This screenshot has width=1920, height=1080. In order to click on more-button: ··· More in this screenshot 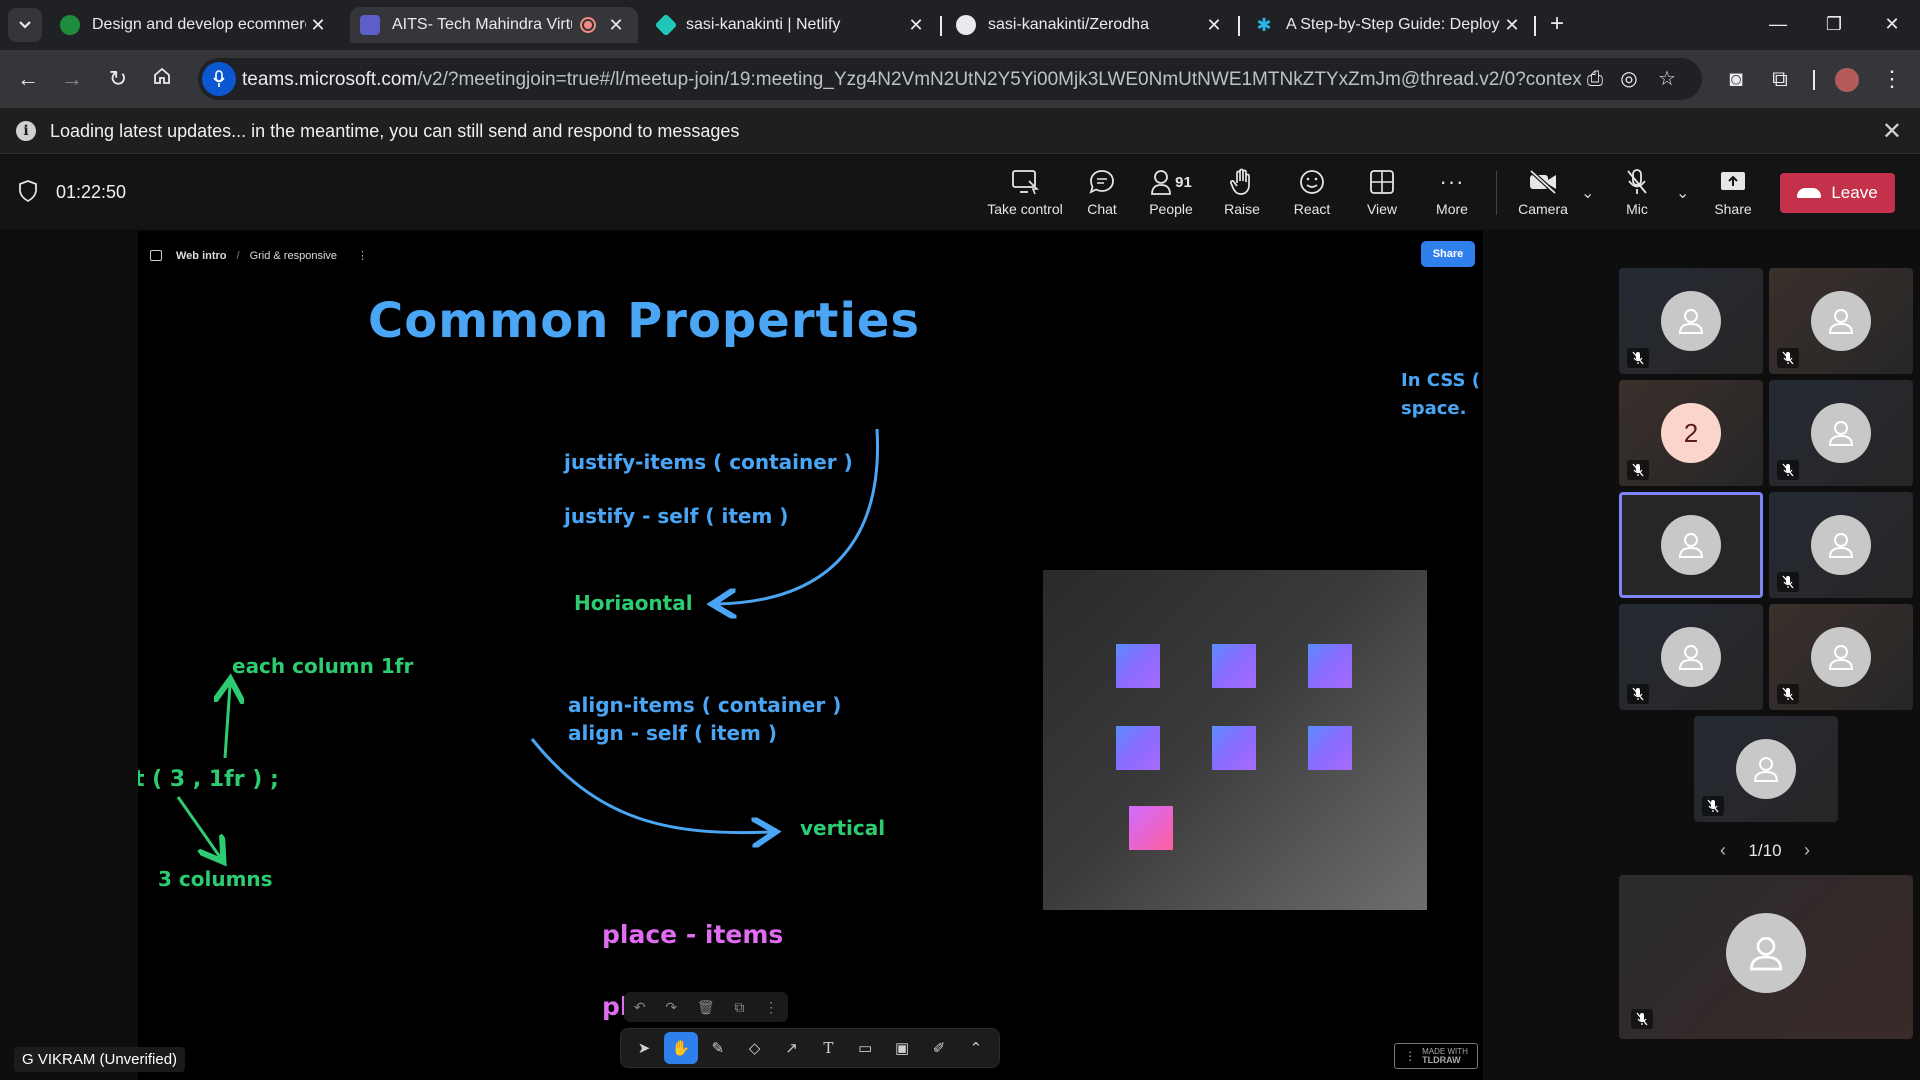, I will do `click(1452, 194)`.